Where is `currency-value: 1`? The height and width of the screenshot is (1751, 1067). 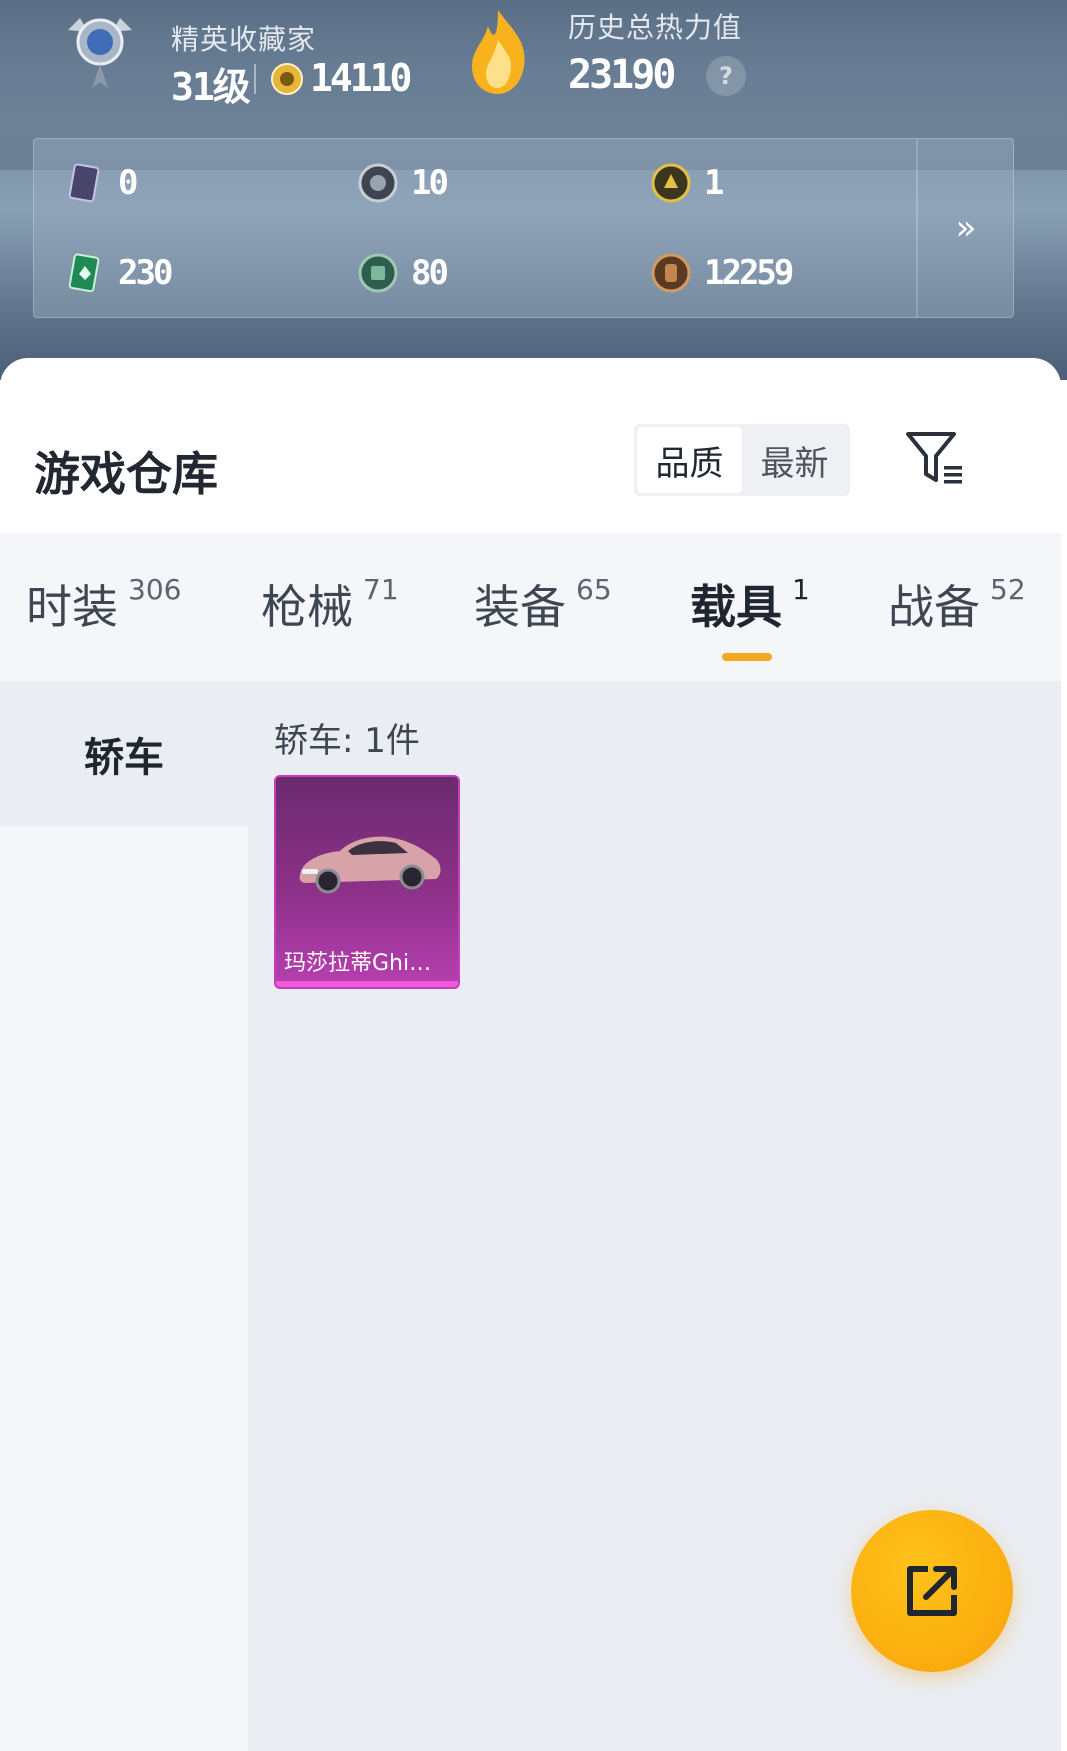
currency-value: 1 is located at coordinates (714, 183).